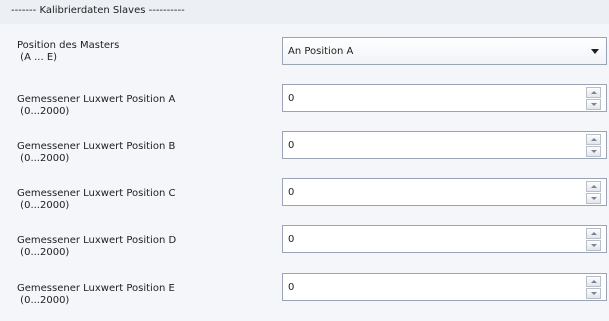 The image size is (609, 321). I want to click on lux-value-e: 0, so click(291, 287).